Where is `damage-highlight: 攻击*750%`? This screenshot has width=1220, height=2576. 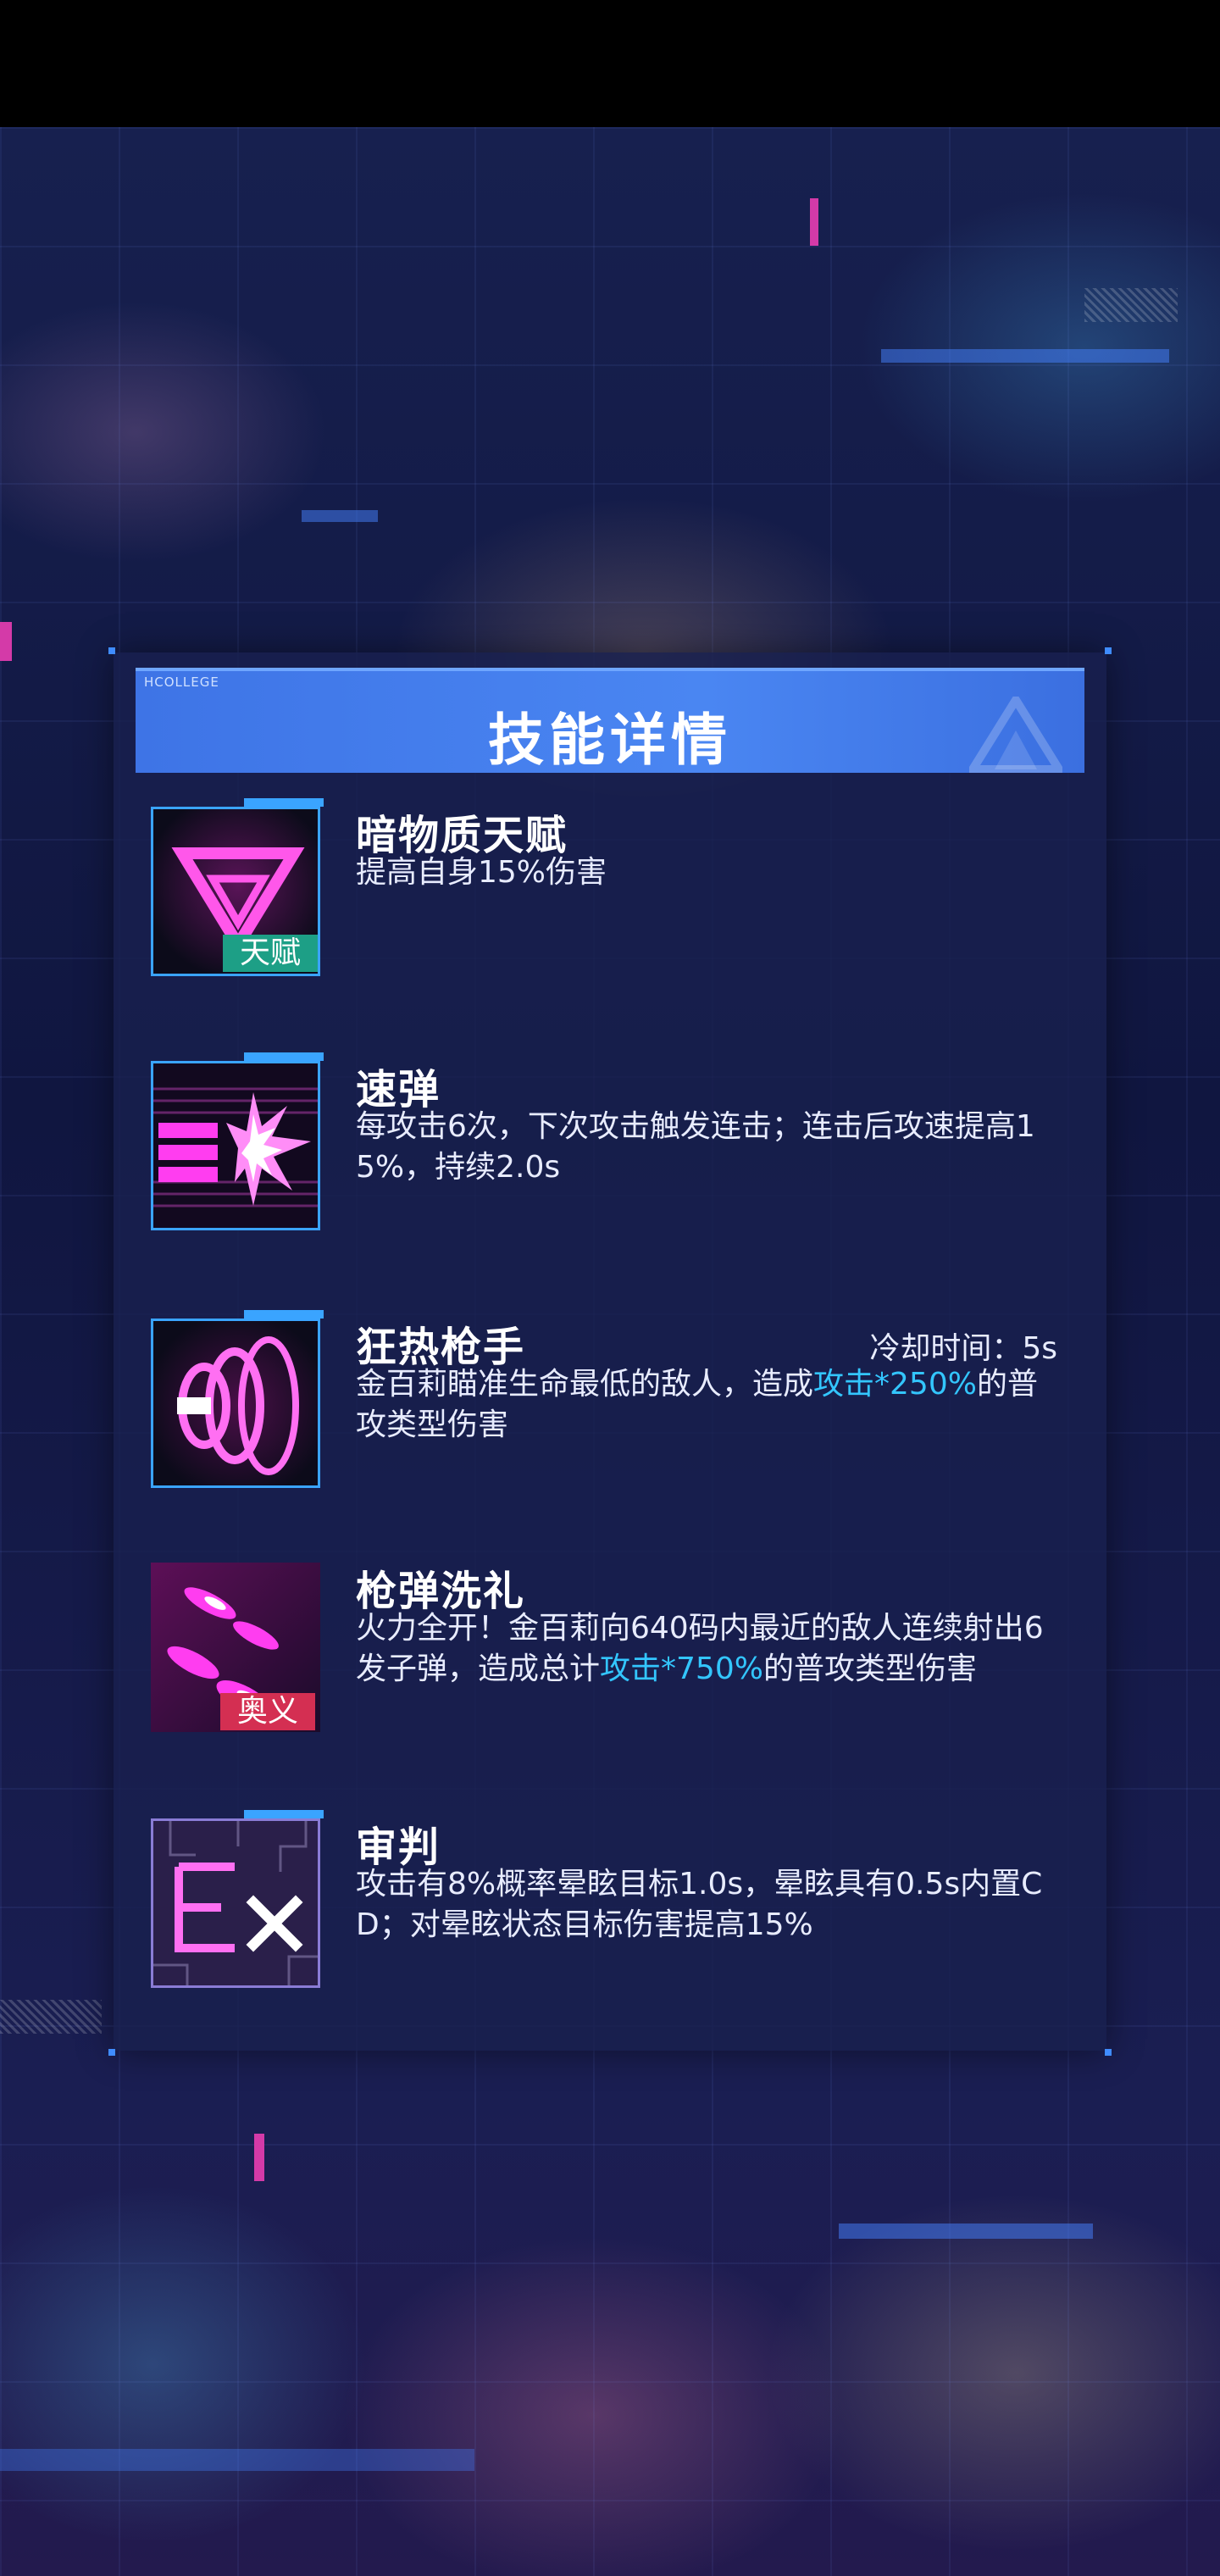
damage-highlight: 攻击*750% is located at coordinates (681, 1669).